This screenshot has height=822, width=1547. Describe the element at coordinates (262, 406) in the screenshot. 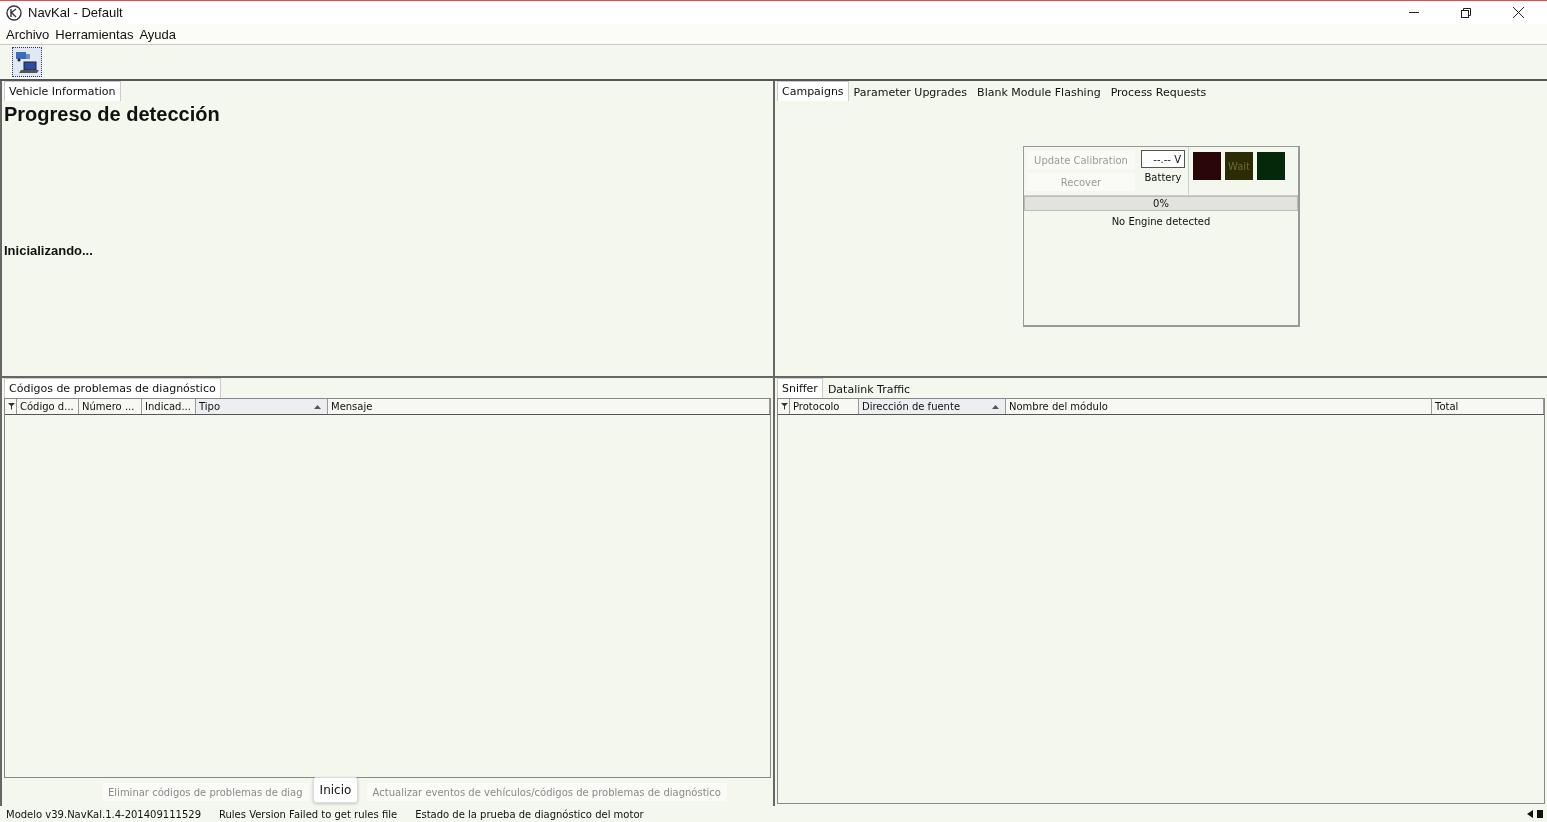

I see `column-header: Tipo` at that location.